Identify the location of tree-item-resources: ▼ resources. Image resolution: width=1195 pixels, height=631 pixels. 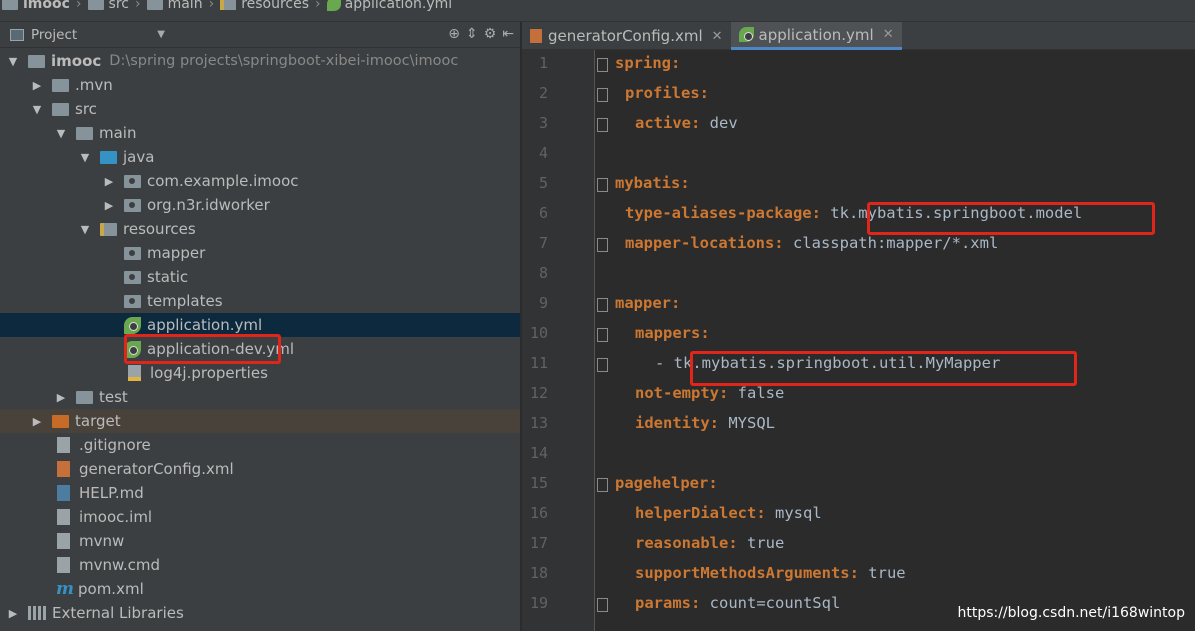
(260, 229).